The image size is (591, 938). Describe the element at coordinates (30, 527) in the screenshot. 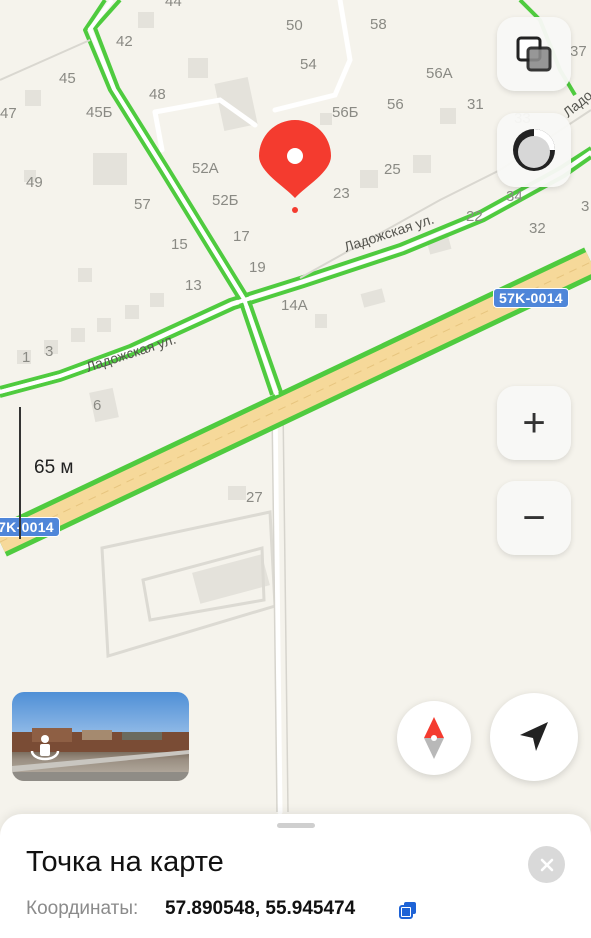

I see `road-shield-west: 57K-0014` at that location.